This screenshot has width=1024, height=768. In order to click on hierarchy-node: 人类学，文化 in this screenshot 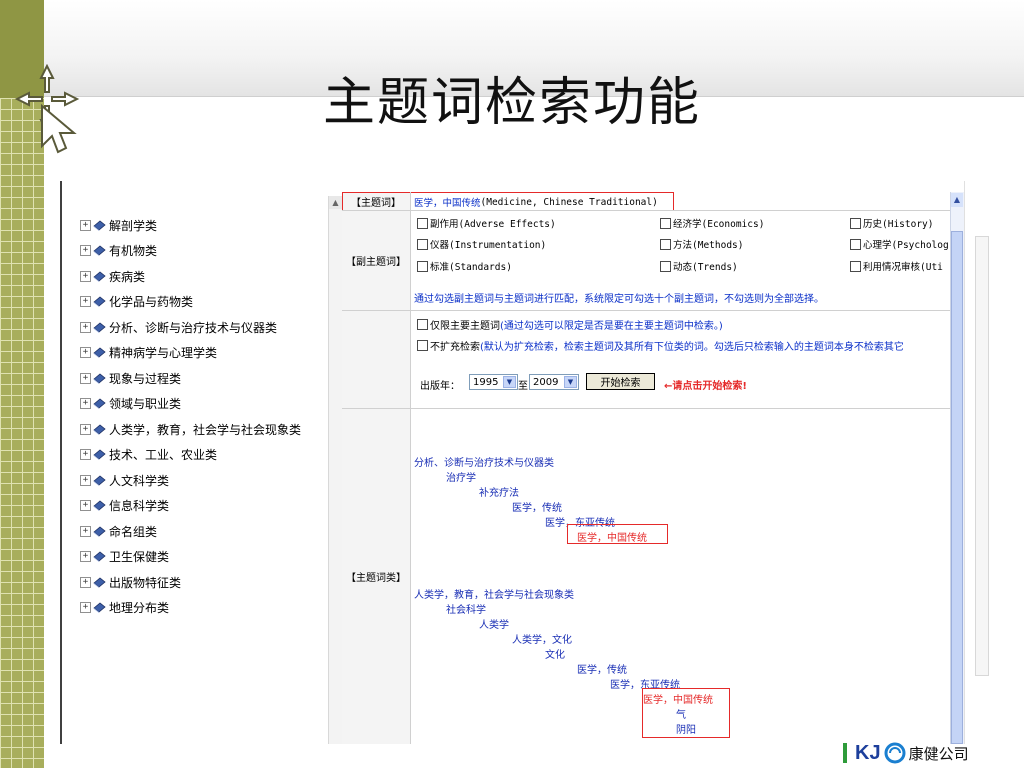, I will do `click(542, 638)`.